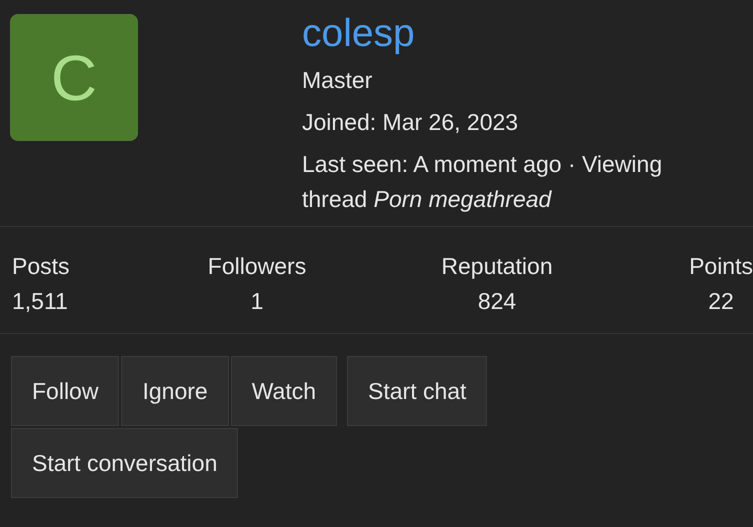 Image resolution: width=753 pixels, height=527 pixels. What do you see at coordinates (483, 182) in the screenshot?
I see `last-seen-text: Last seen: A moment ago · Viewing thread Porn megathread` at bounding box center [483, 182].